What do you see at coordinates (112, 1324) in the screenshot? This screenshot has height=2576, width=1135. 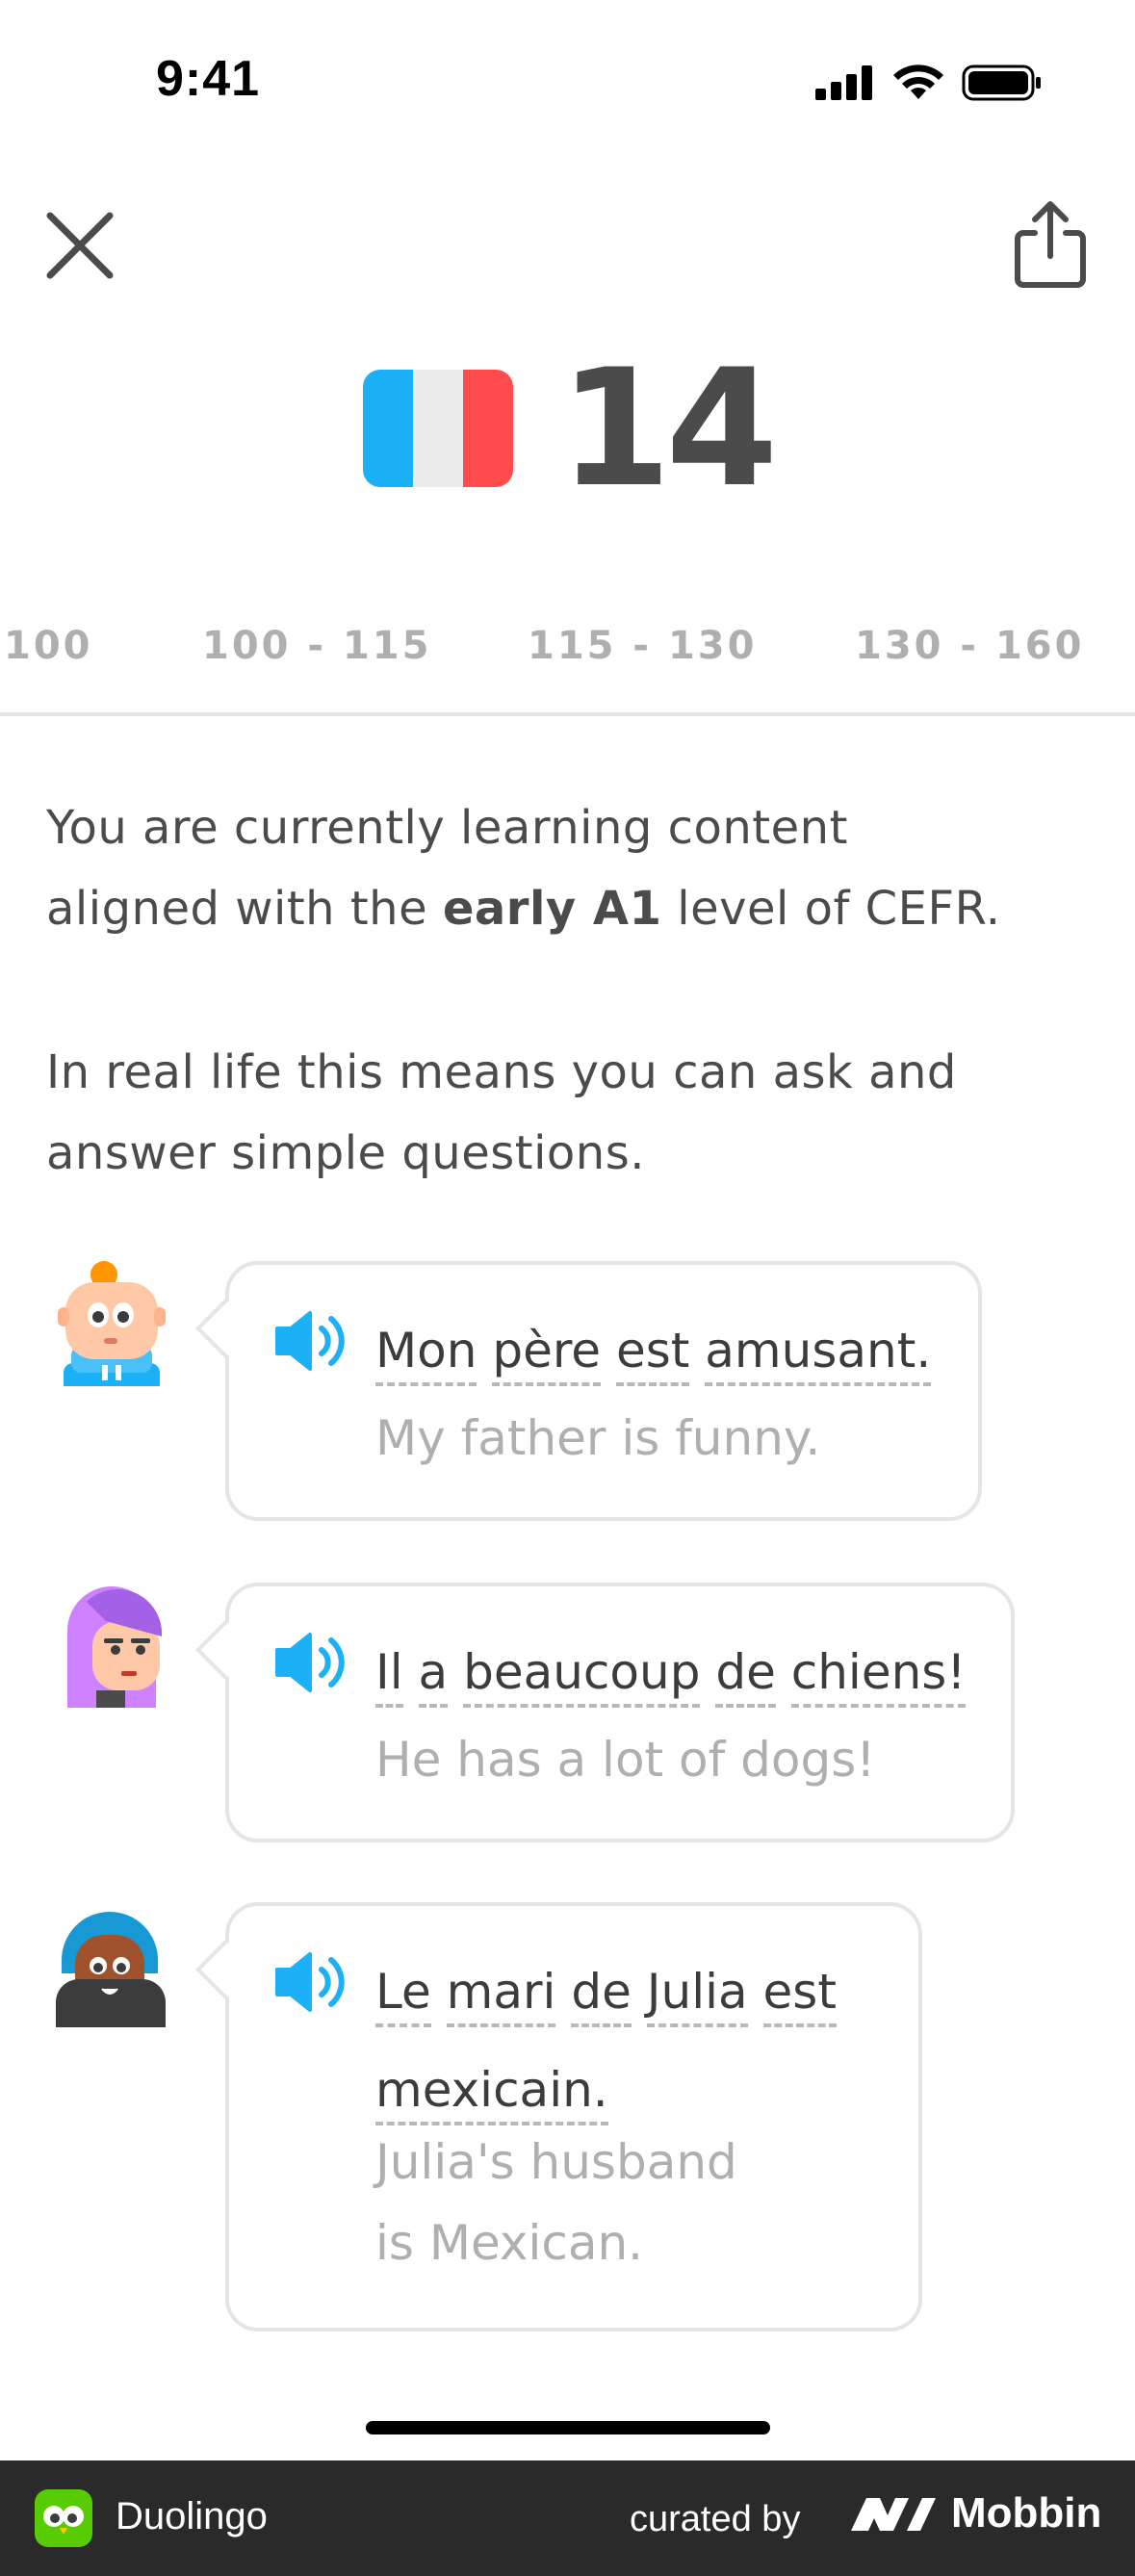 I see `child-avatar-icon` at bounding box center [112, 1324].